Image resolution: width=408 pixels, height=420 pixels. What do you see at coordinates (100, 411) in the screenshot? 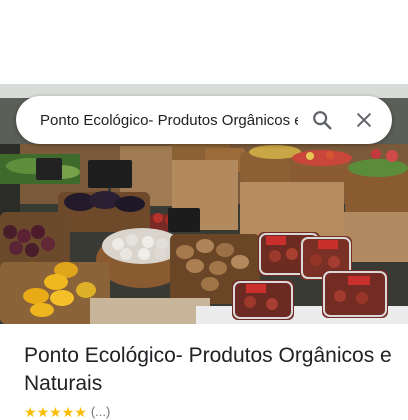
I see `review-count: (...)` at bounding box center [100, 411].